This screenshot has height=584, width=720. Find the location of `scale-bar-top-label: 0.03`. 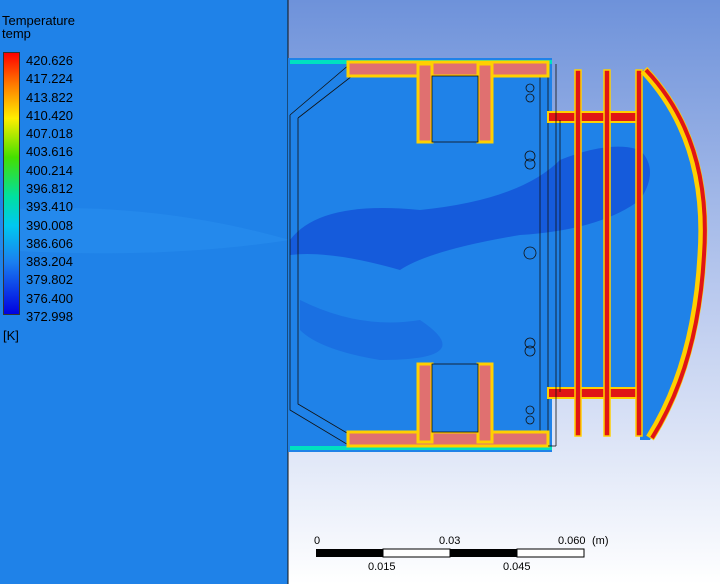

scale-bar-top-label: 0.03 is located at coordinates (450, 541).